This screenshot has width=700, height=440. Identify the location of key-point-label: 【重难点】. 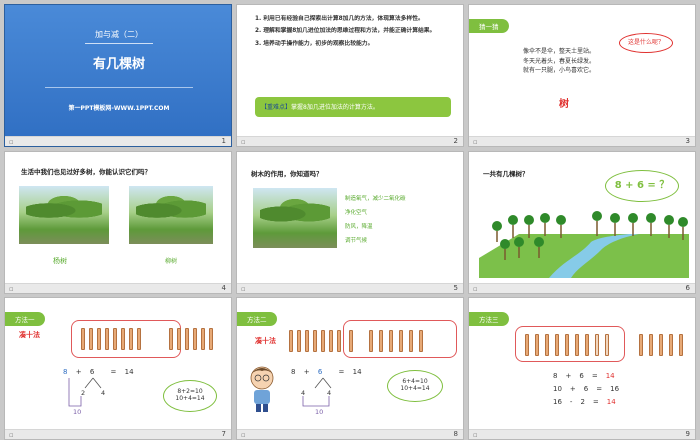
(276, 107).